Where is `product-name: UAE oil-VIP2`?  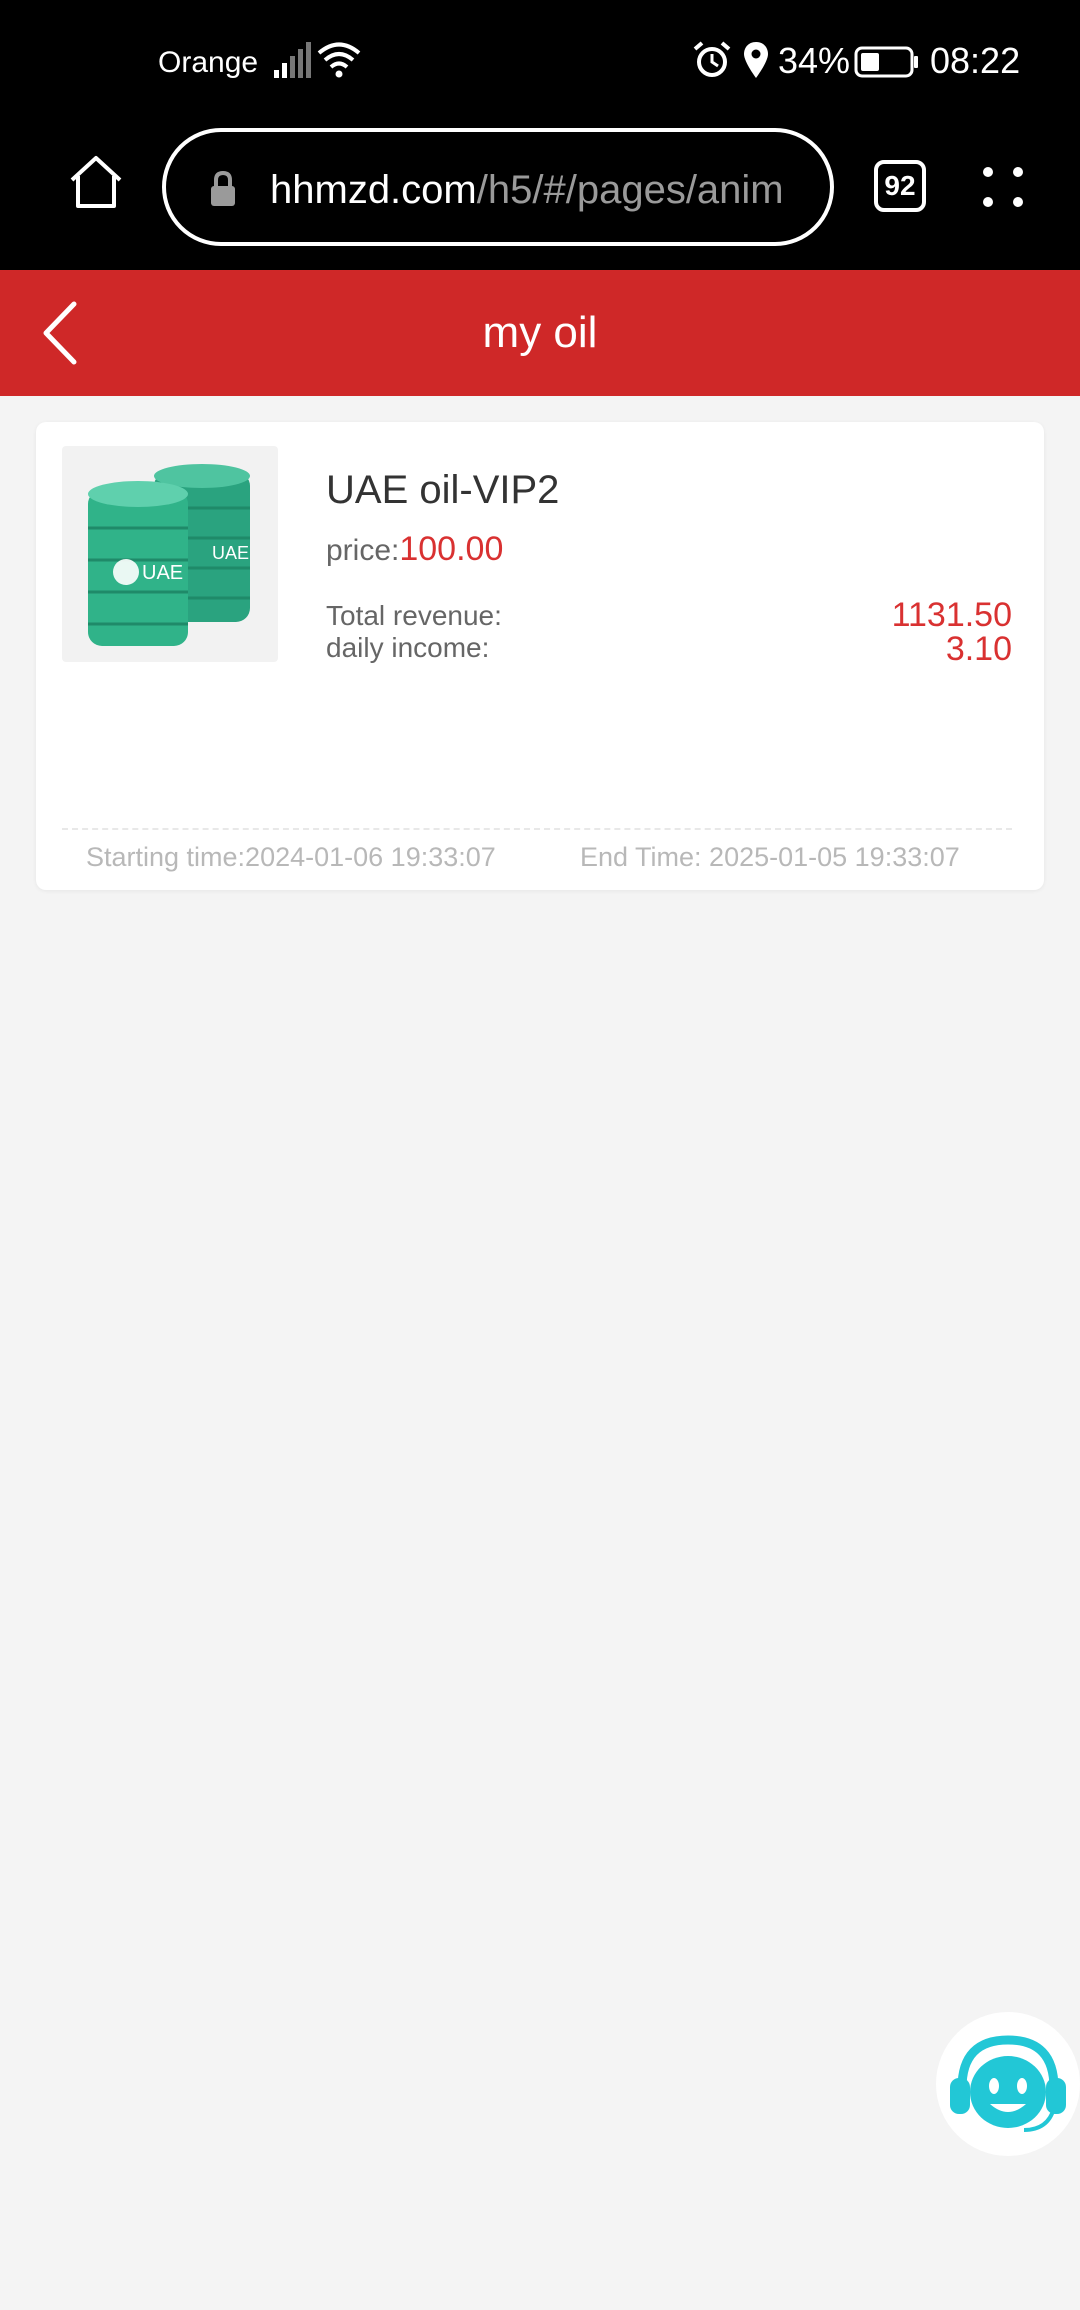 product-name: UAE oil-VIP2 is located at coordinates (443, 490).